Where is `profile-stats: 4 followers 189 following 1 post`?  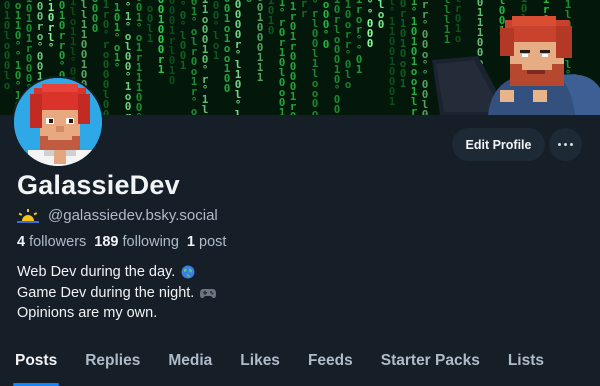
profile-stats: 4 followers 189 following 1 post is located at coordinates (125, 242).